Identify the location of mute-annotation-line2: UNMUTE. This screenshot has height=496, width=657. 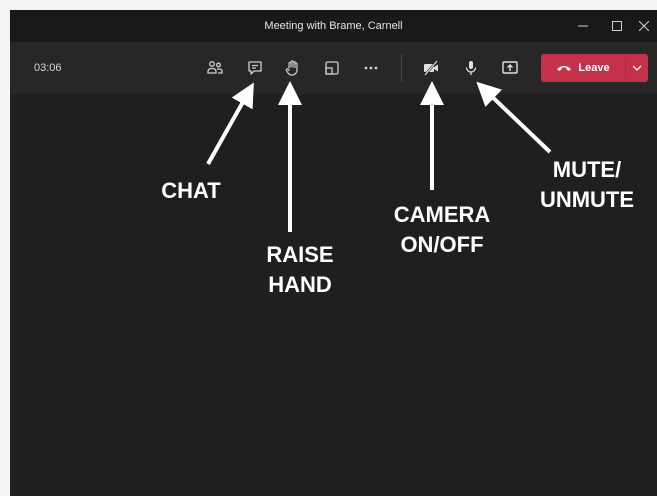
(587, 199).